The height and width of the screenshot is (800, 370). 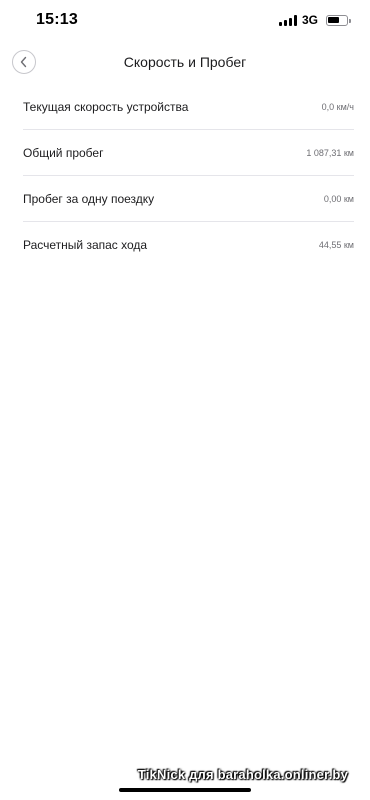 I want to click on list-item-current-speed: Текущая скорость устройства 0,0 км/ч, so click(x=188, y=107).